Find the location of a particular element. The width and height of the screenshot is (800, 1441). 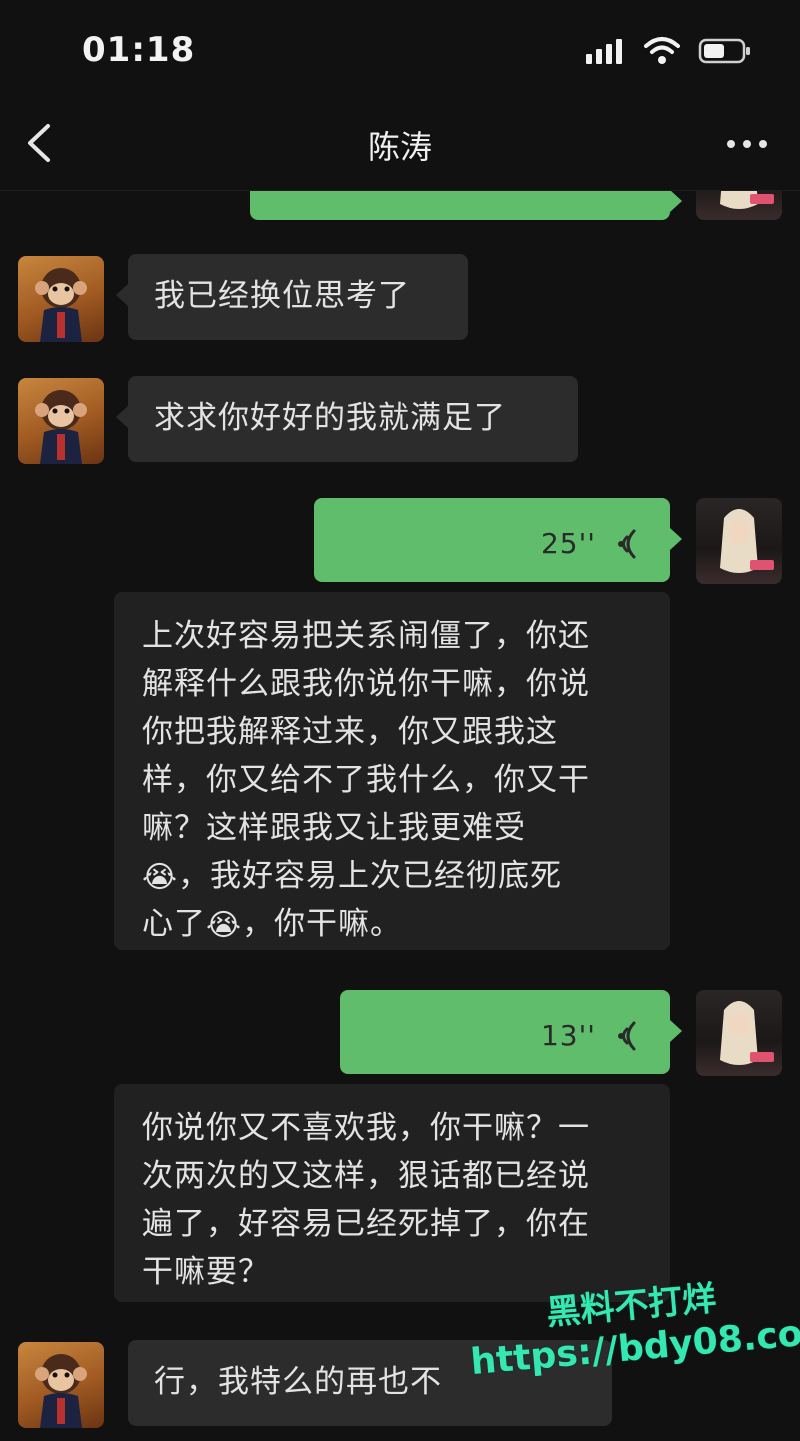

message-bubble-incoming: 我已经换位思考了 is located at coordinates (292, 297).